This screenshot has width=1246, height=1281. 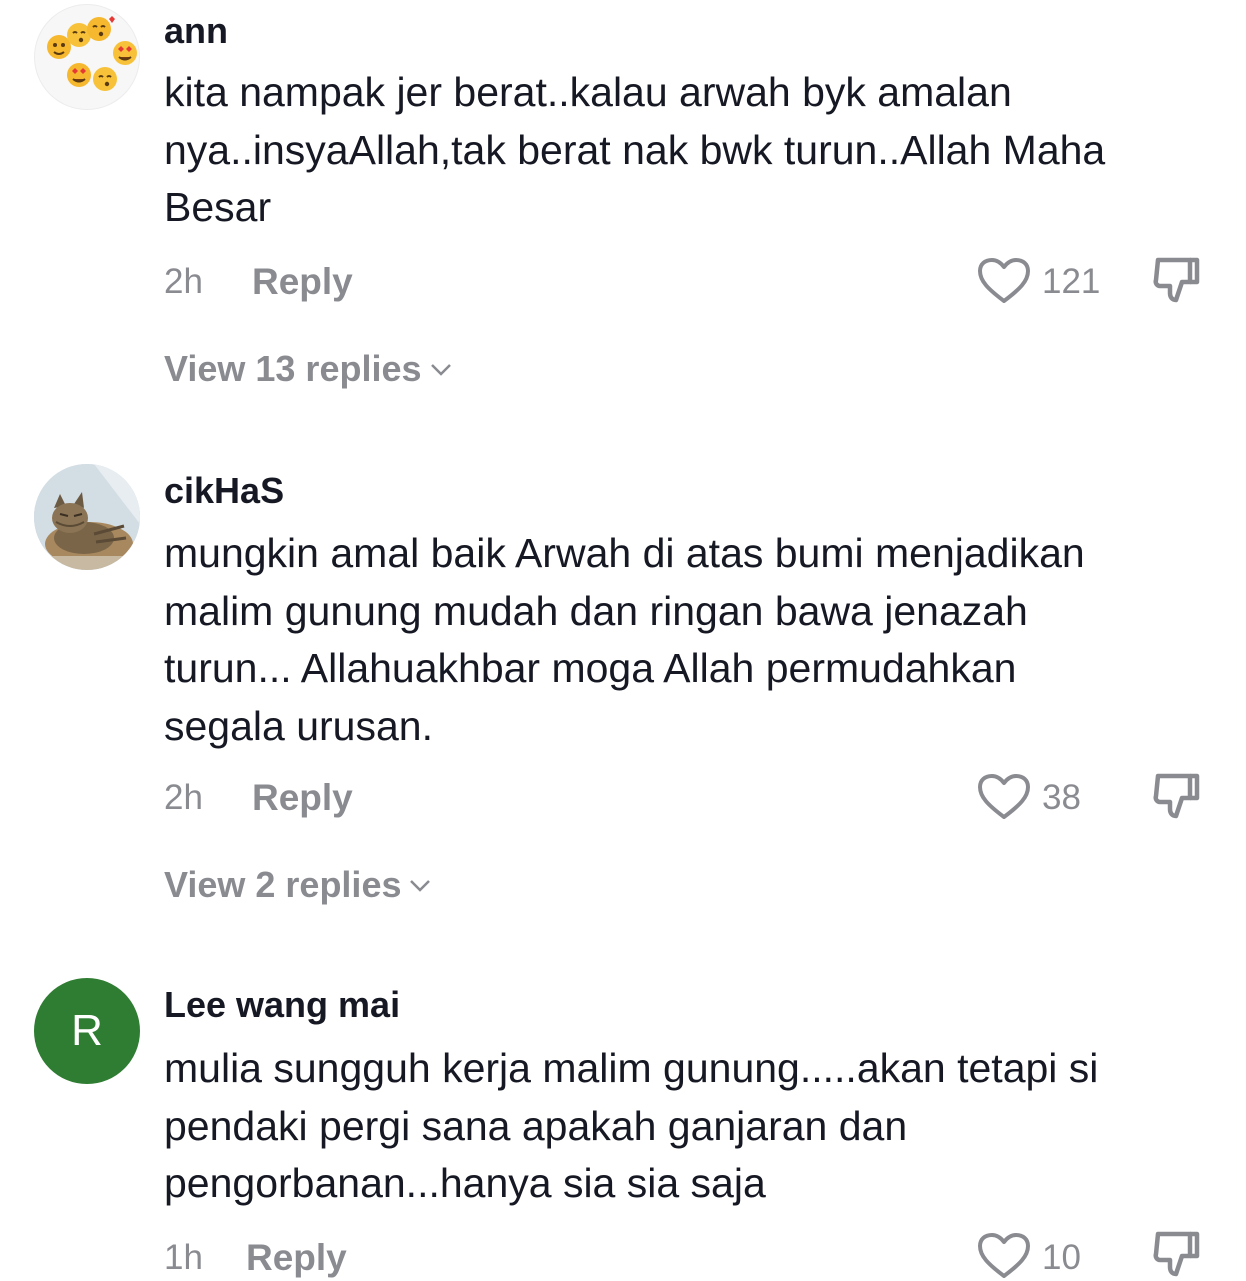 I want to click on comment-username: cikHaS, so click(x=224, y=491).